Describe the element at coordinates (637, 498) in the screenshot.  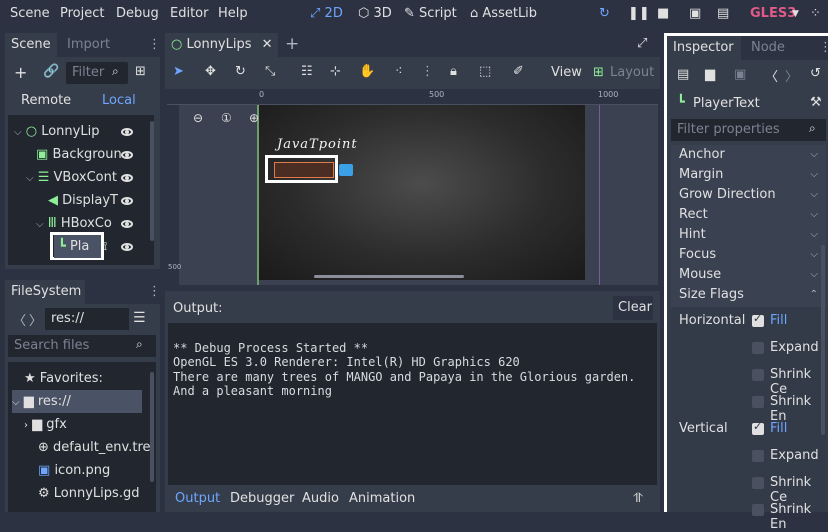
I see `pin-panel-icon: ⥣` at that location.